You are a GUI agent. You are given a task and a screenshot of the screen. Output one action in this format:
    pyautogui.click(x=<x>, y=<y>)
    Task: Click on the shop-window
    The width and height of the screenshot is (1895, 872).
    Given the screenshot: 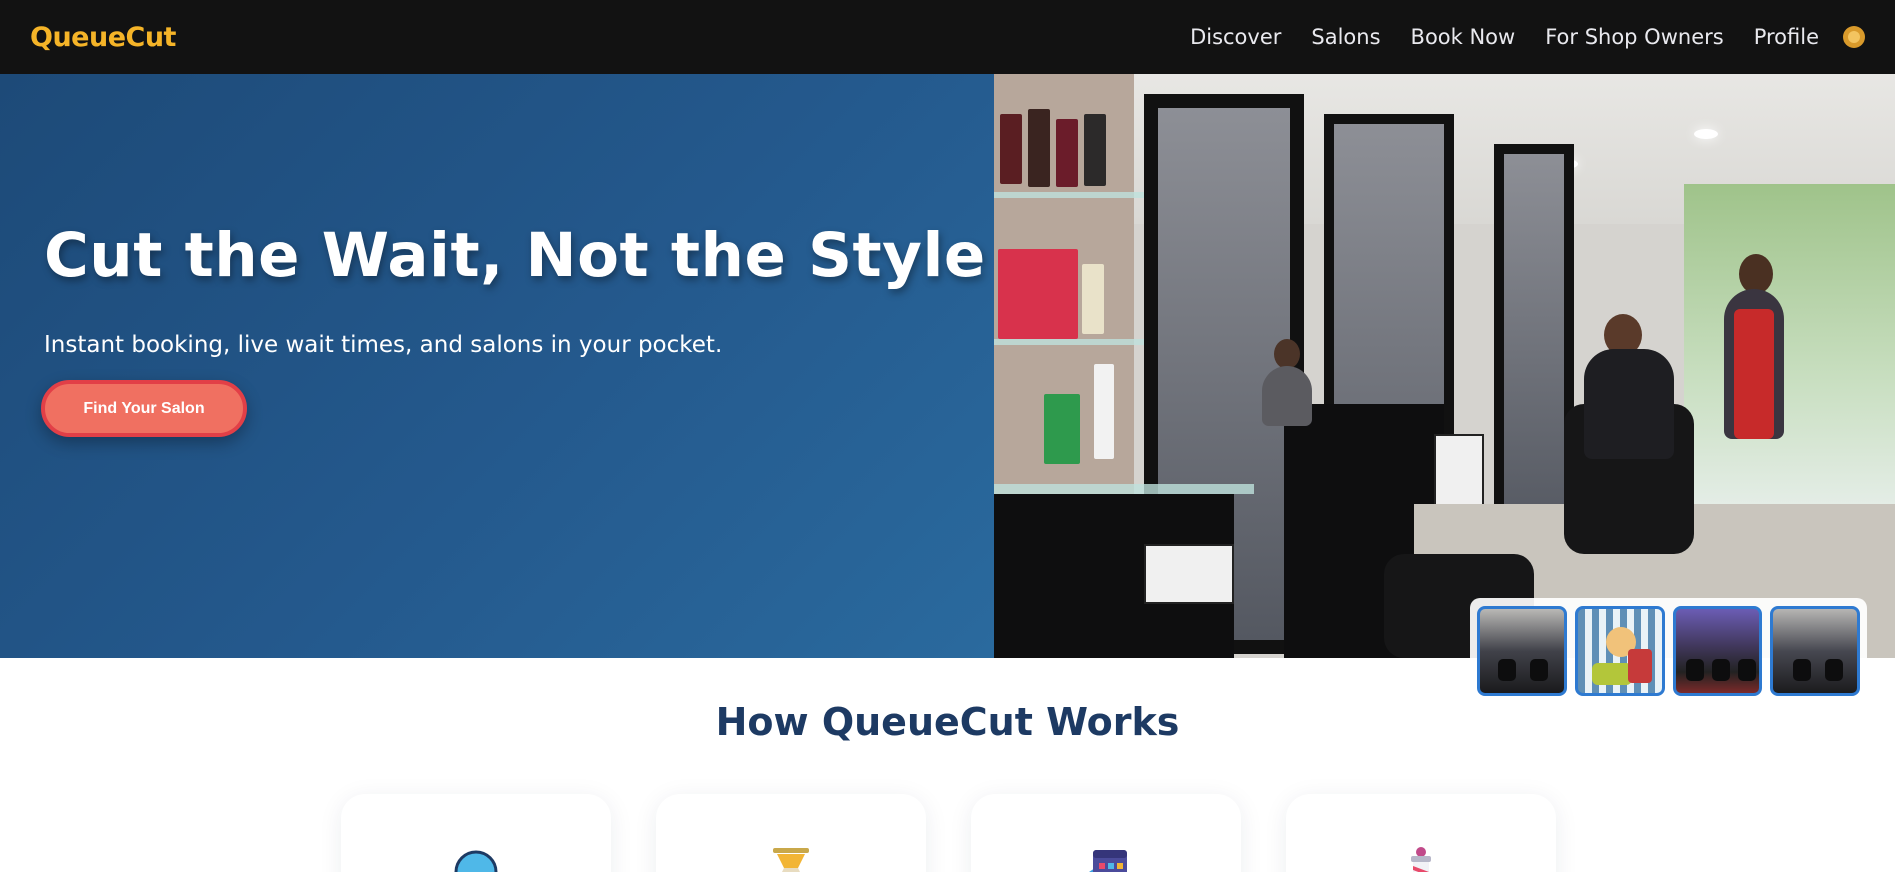 What is the action you would take?
    pyautogui.click(x=1789, y=349)
    